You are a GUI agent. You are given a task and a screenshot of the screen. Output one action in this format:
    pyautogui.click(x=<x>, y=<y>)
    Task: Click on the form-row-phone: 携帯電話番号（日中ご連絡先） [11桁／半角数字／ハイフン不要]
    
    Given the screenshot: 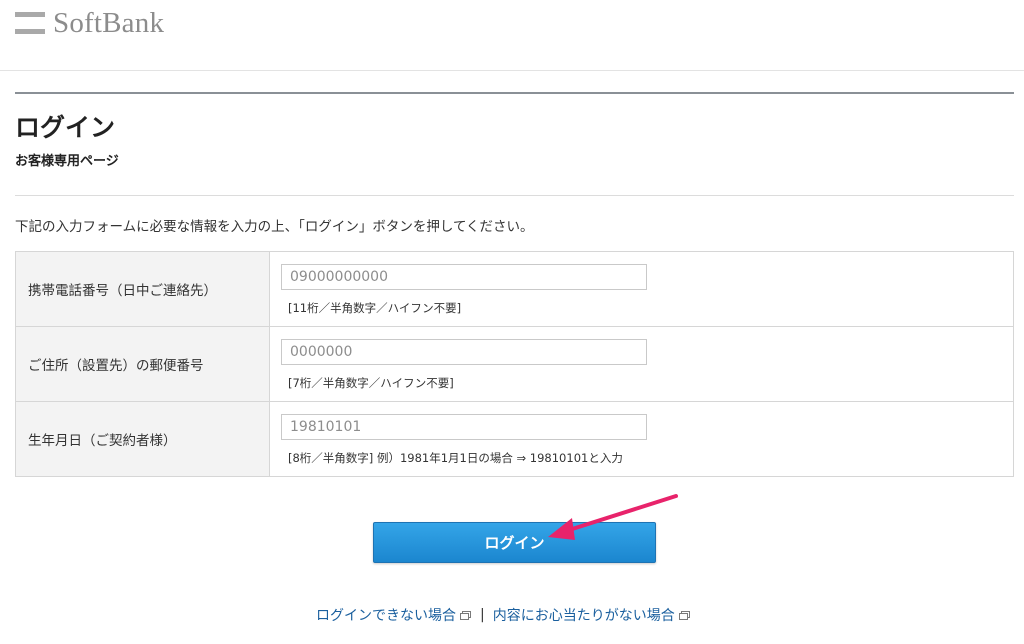 What is the action you would take?
    pyautogui.click(x=514, y=289)
    